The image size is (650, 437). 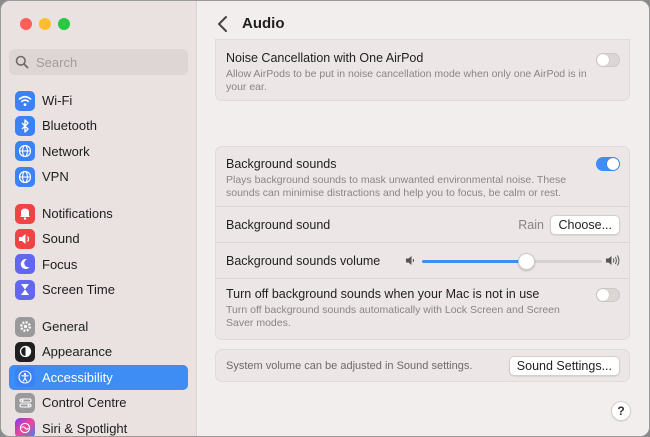 What do you see at coordinates (25, 402) in the screenshot?
I see `control-centre-icon` at bounding box center [25, 402].